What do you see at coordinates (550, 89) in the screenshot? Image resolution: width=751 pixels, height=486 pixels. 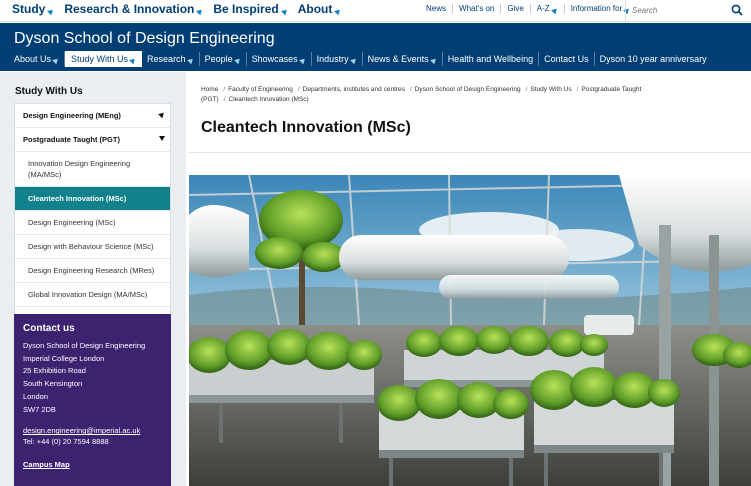 I see `breadcrumb-link: Study With Us` at bounding box center [550, 89].